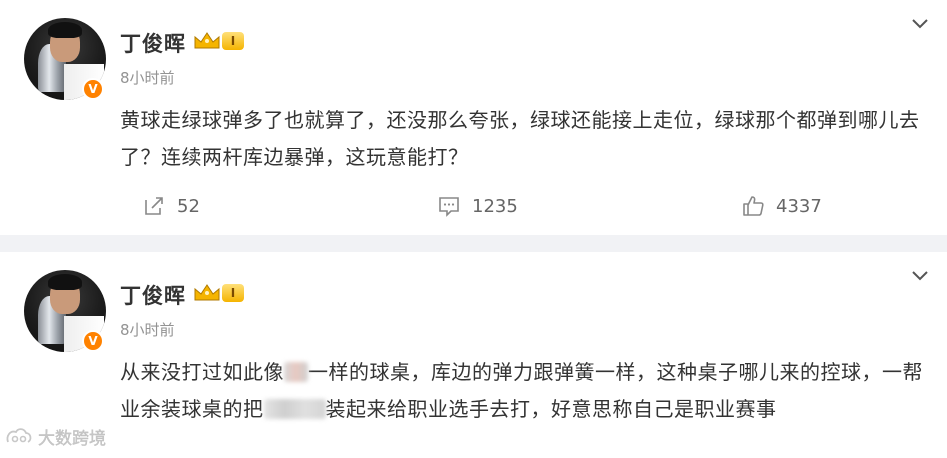  Describe the element at coordinates (188, 206) in the screenshot. I see `repost-count: 52` at that location.